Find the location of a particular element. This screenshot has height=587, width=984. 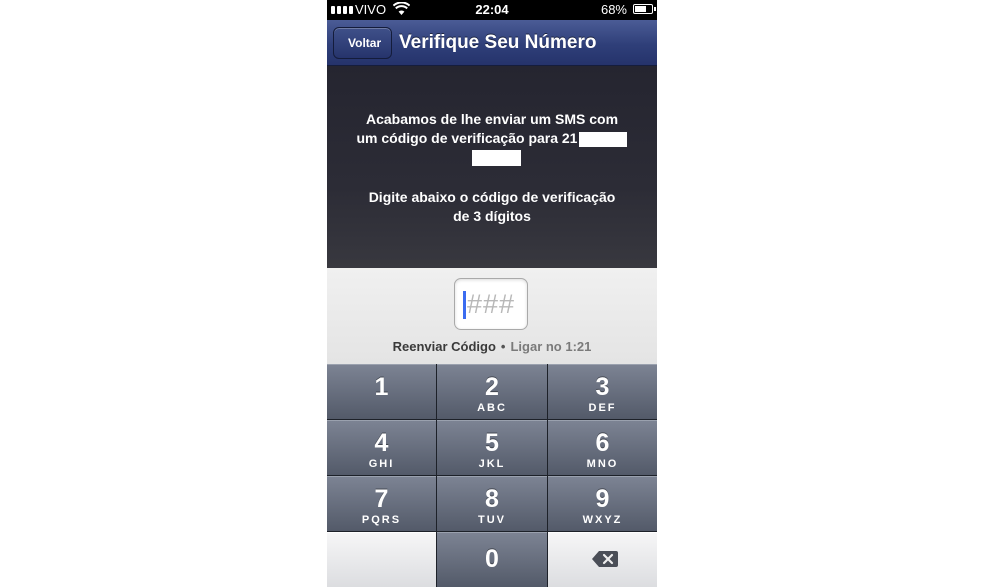

code-placeholder: ### is located at coordinates (491, 304).